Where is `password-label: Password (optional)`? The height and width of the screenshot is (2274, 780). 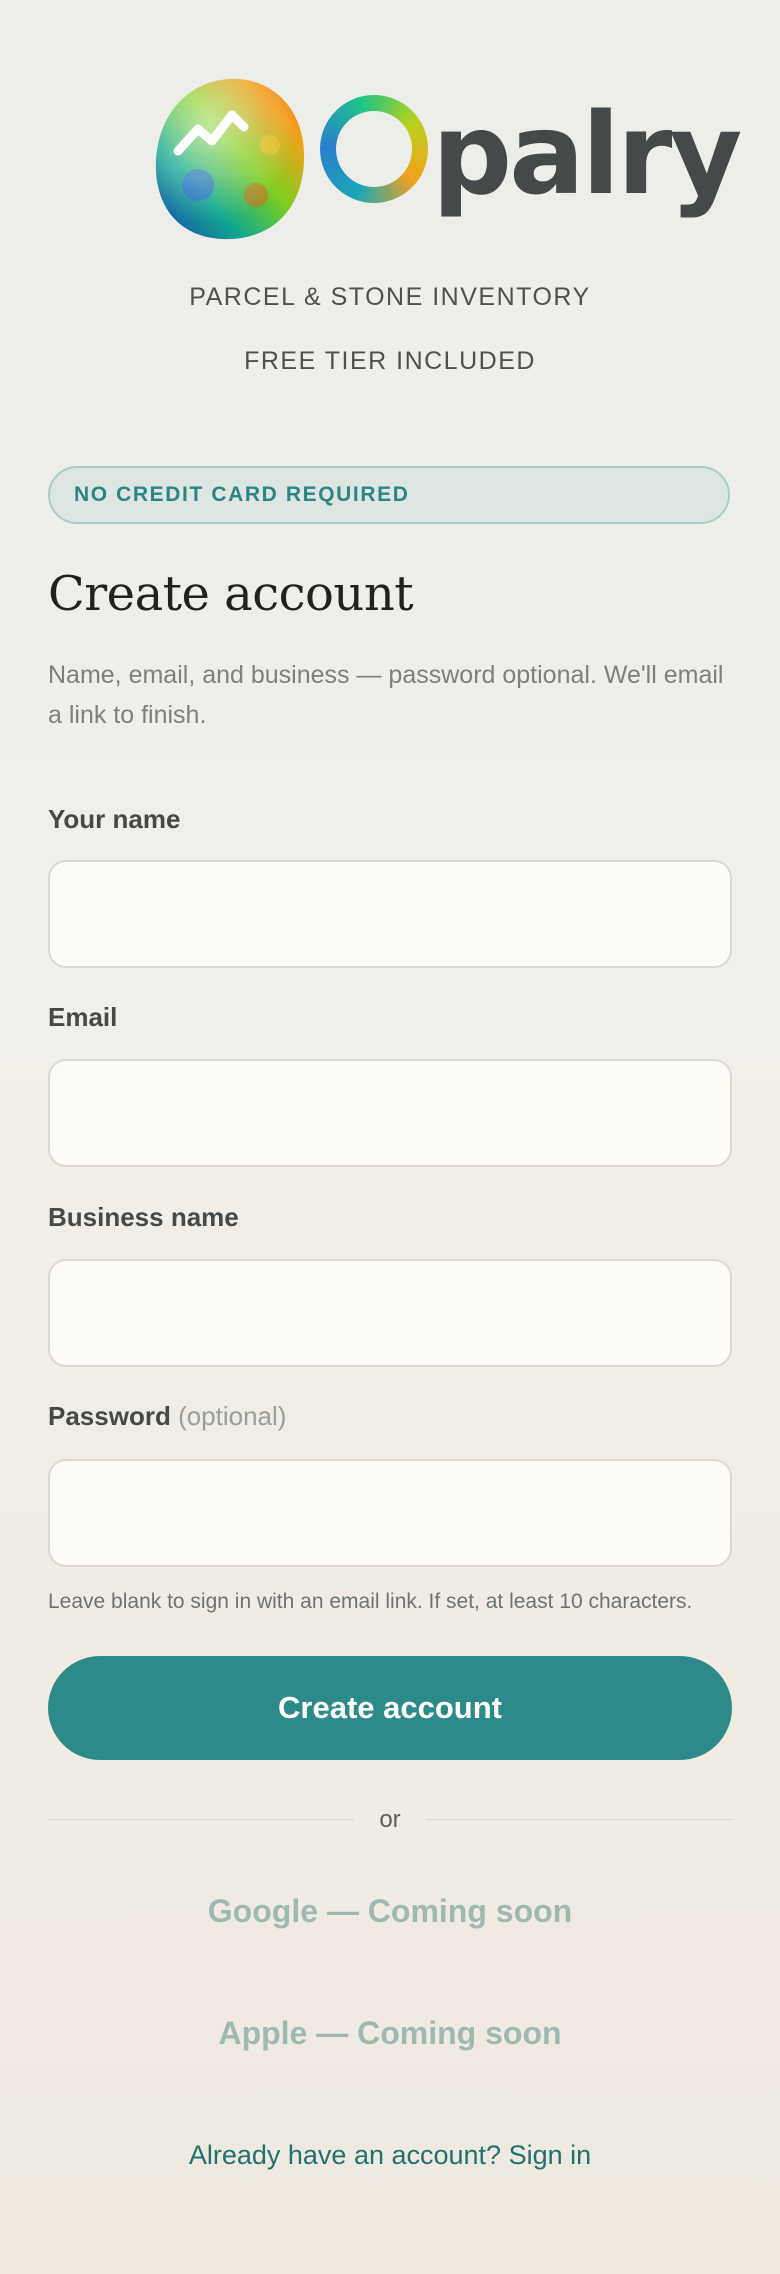
password-label: Password (optional) is located at coordinates (167, 1416).